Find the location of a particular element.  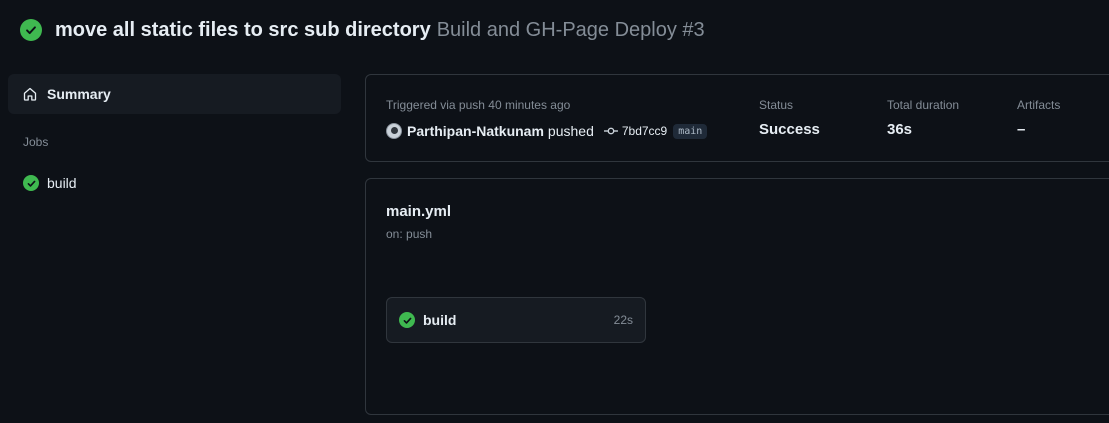

git-commit-icon is located at coordinates (610, 131).